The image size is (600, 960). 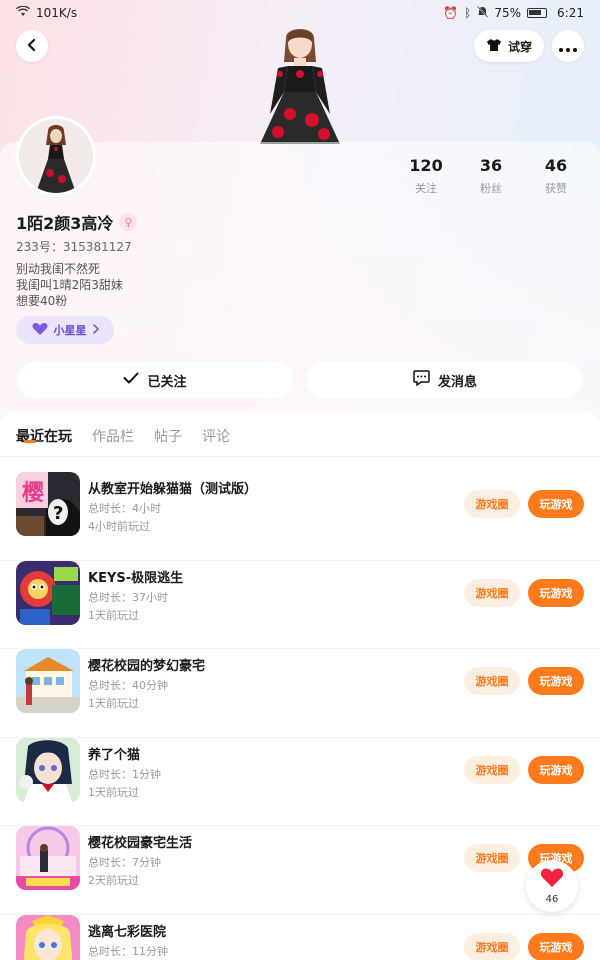 I want to click on wifi-icon, so click(x=23, y=12).